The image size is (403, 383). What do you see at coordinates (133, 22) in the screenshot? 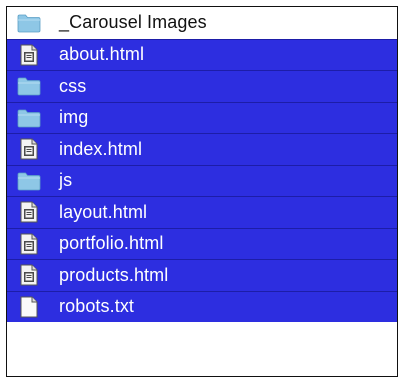
I see `file-name: _Carousel Images` at bounding box center [133, 22].